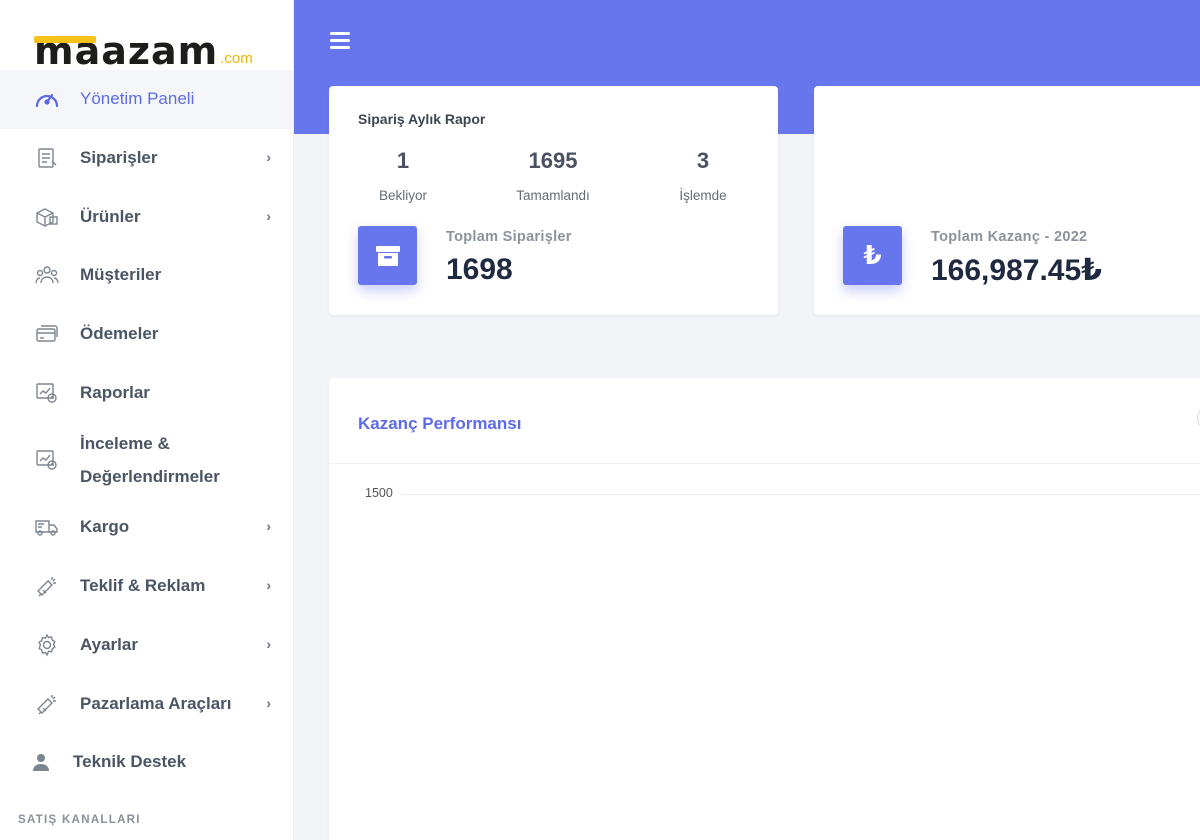 The height and width of the screenshot is (840, 1200). Describe the element at coordinates (1009, 237) in the screenshot. I see `total-earnings-label: Toplam Kazanç - 2022` at that location.